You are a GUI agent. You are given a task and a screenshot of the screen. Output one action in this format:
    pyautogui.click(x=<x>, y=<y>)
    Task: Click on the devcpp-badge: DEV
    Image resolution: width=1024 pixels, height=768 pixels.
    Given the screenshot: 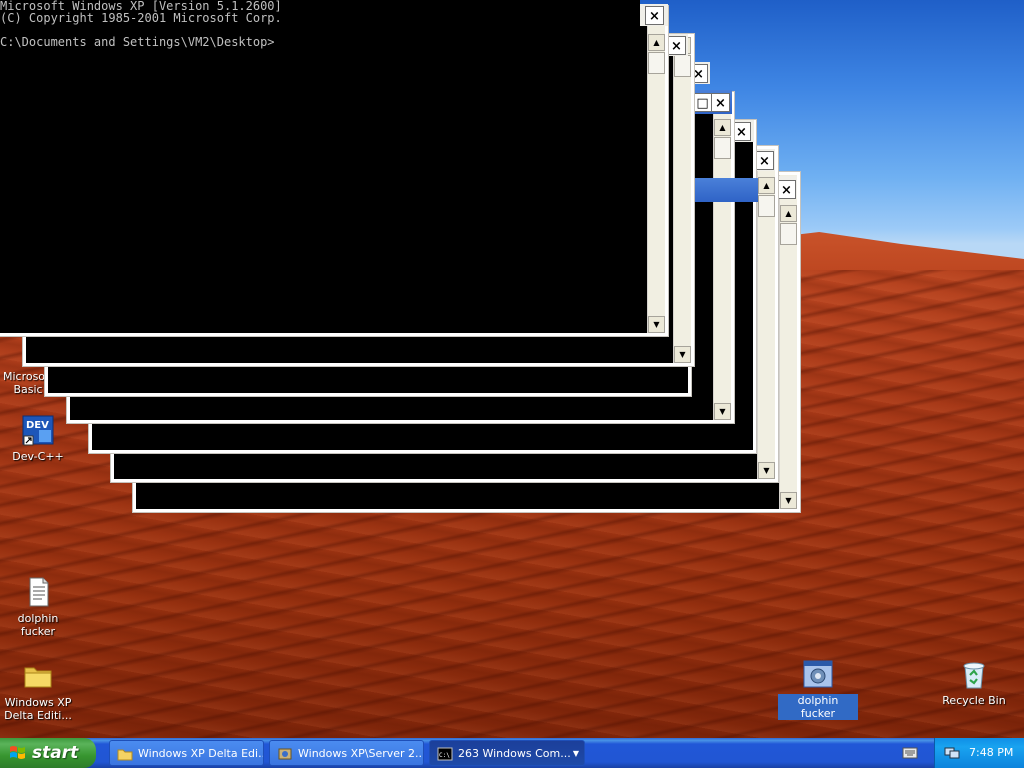 What is the action you would take?
    pyautogui.click(x=37, y=425)
    